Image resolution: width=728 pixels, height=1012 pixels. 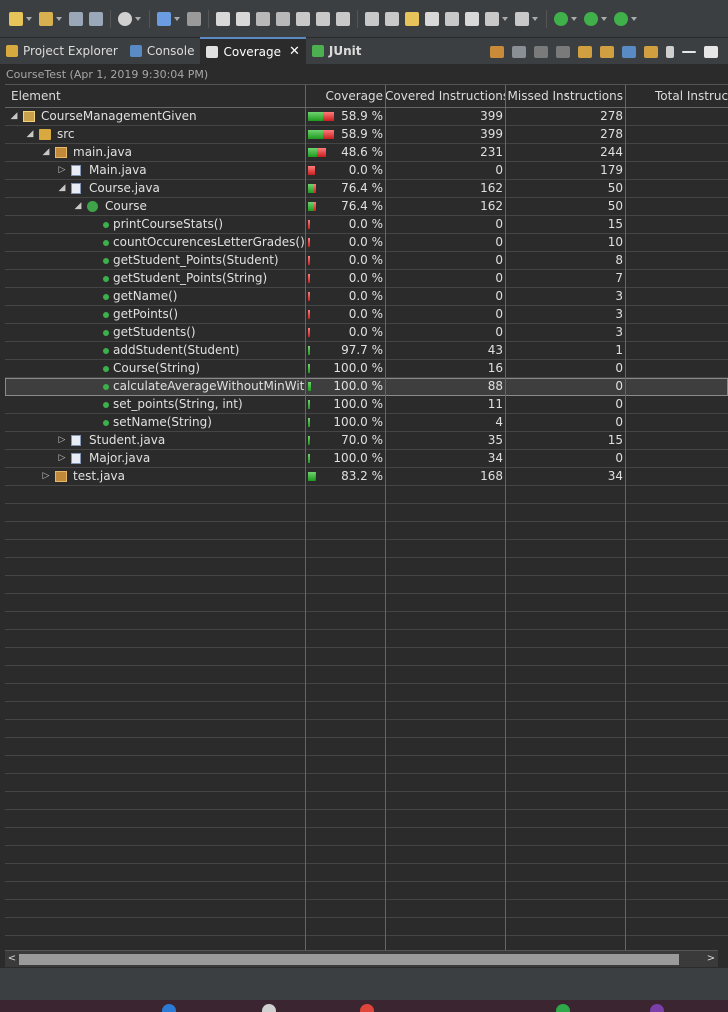 I want to click on table-row: getPoints() 0.0 % 0 3, so click(x=366, y=315).